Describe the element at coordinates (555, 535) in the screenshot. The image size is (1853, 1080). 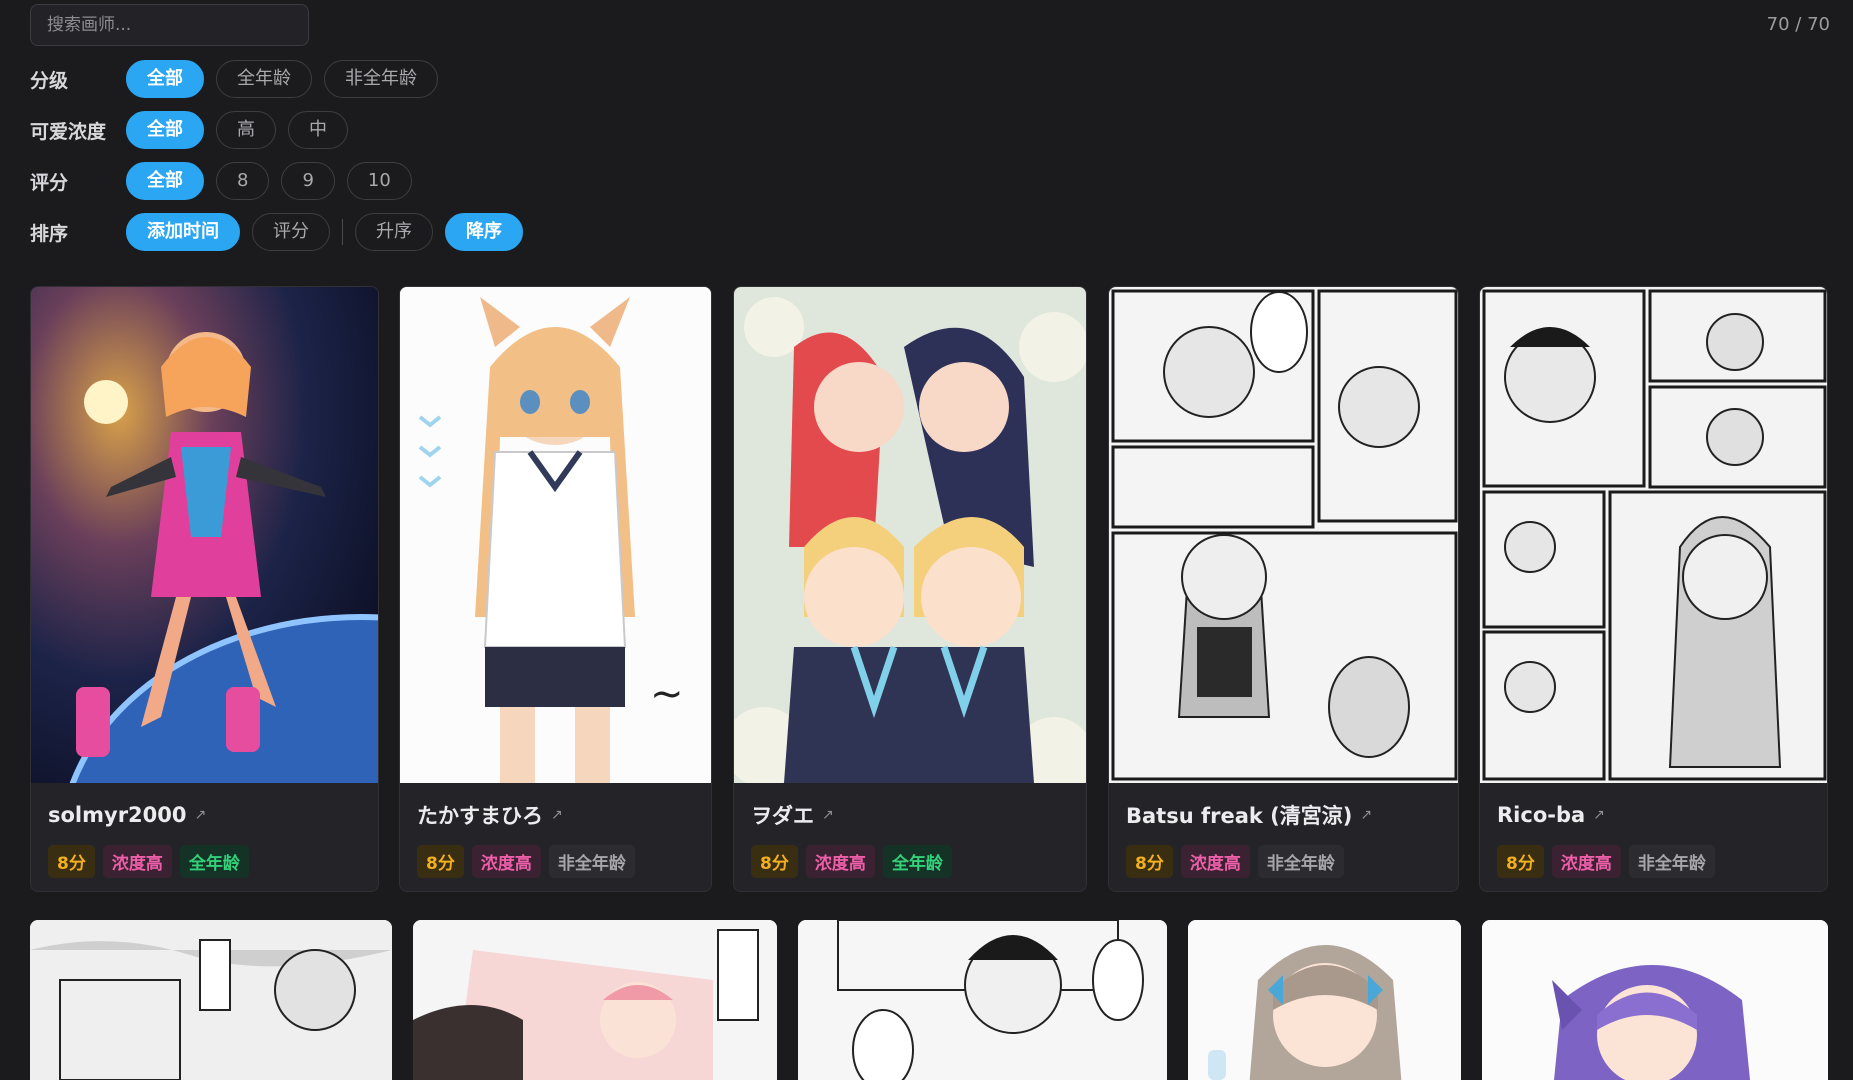
I see `artist-artwork-thumbnail: ~` at that location.